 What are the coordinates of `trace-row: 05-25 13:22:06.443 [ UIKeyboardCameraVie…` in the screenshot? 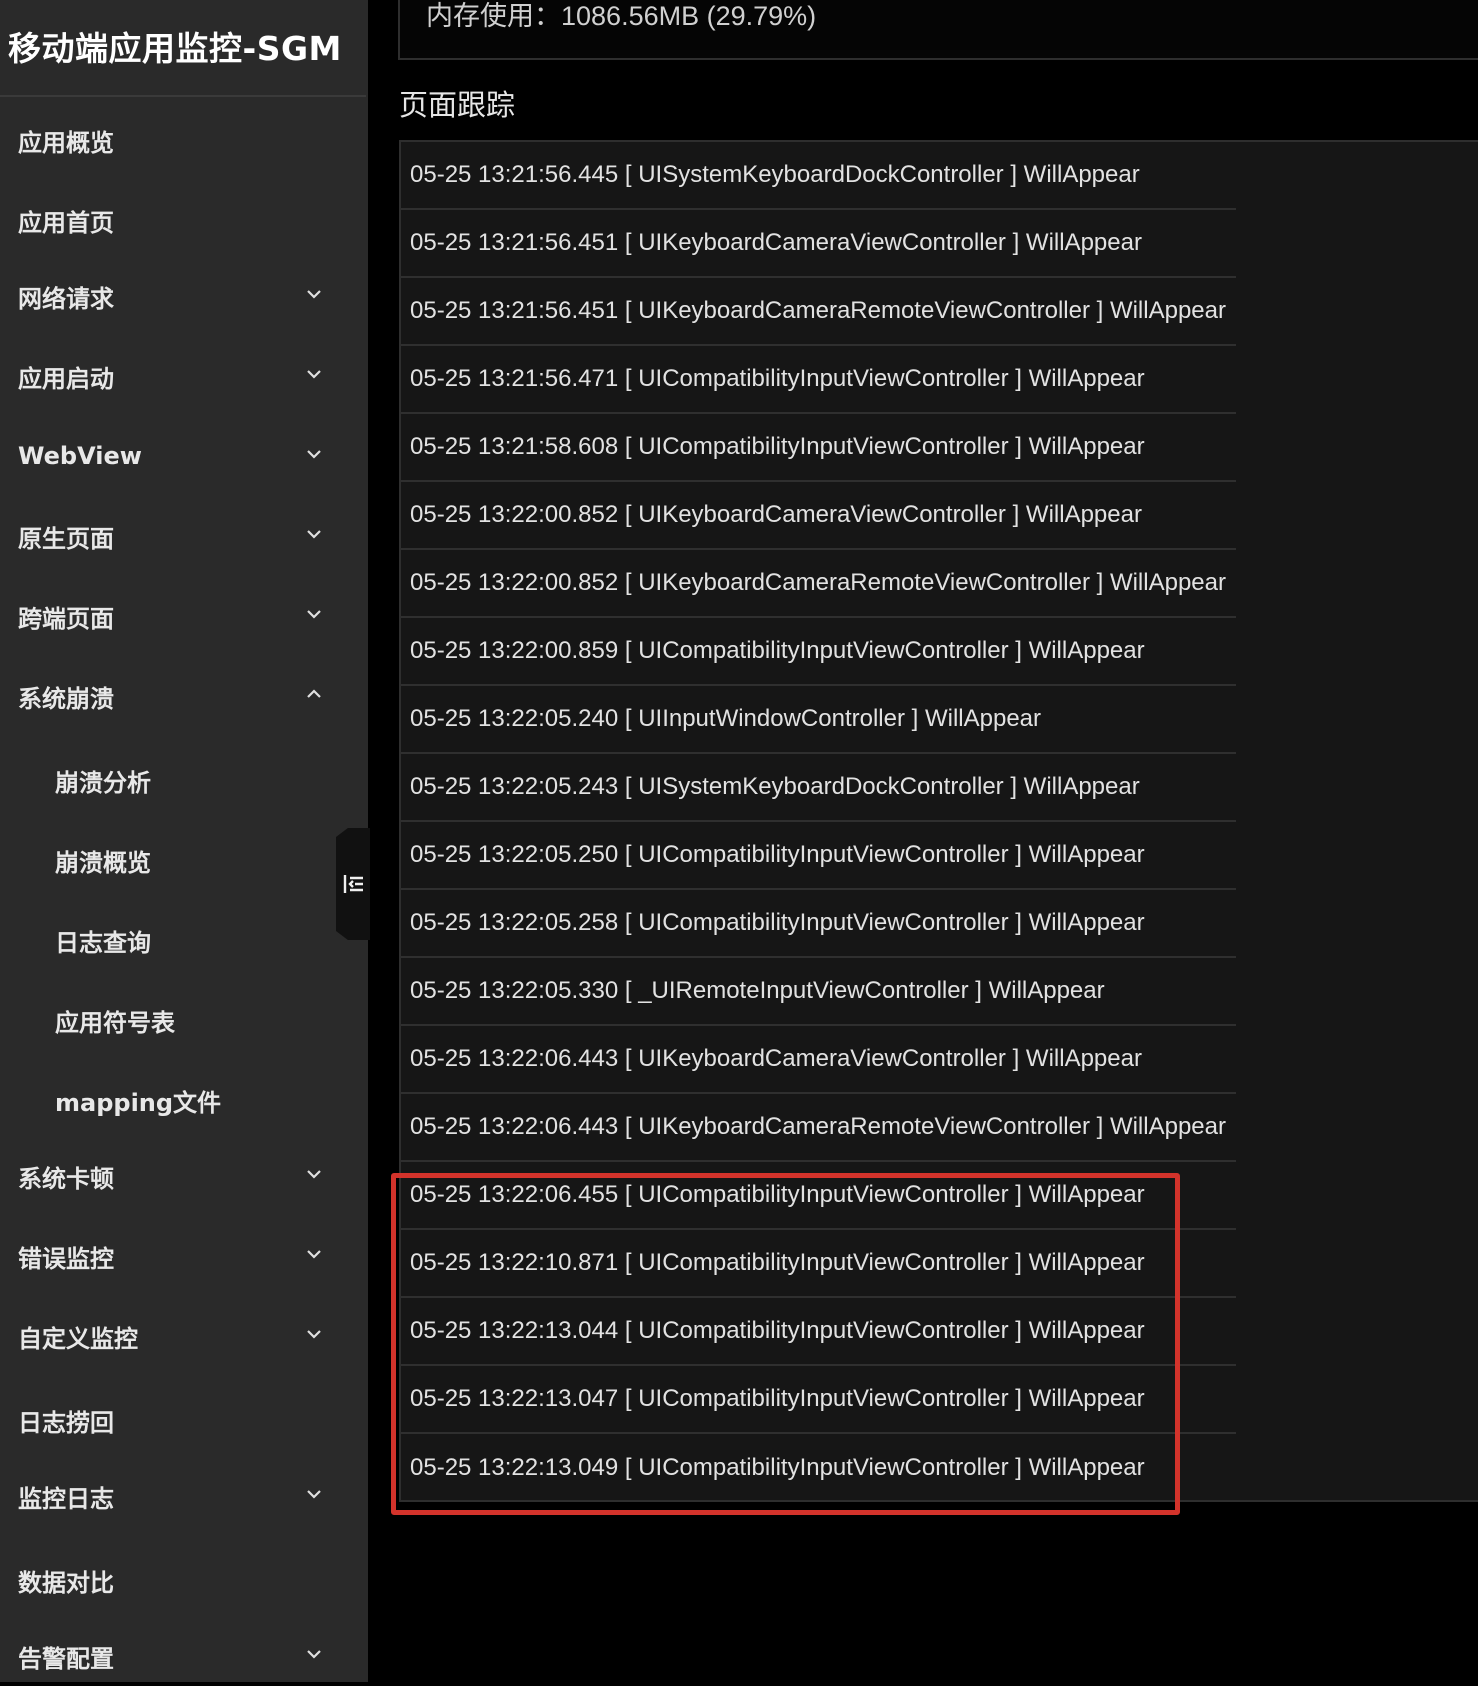 It's located at (818, 1060).